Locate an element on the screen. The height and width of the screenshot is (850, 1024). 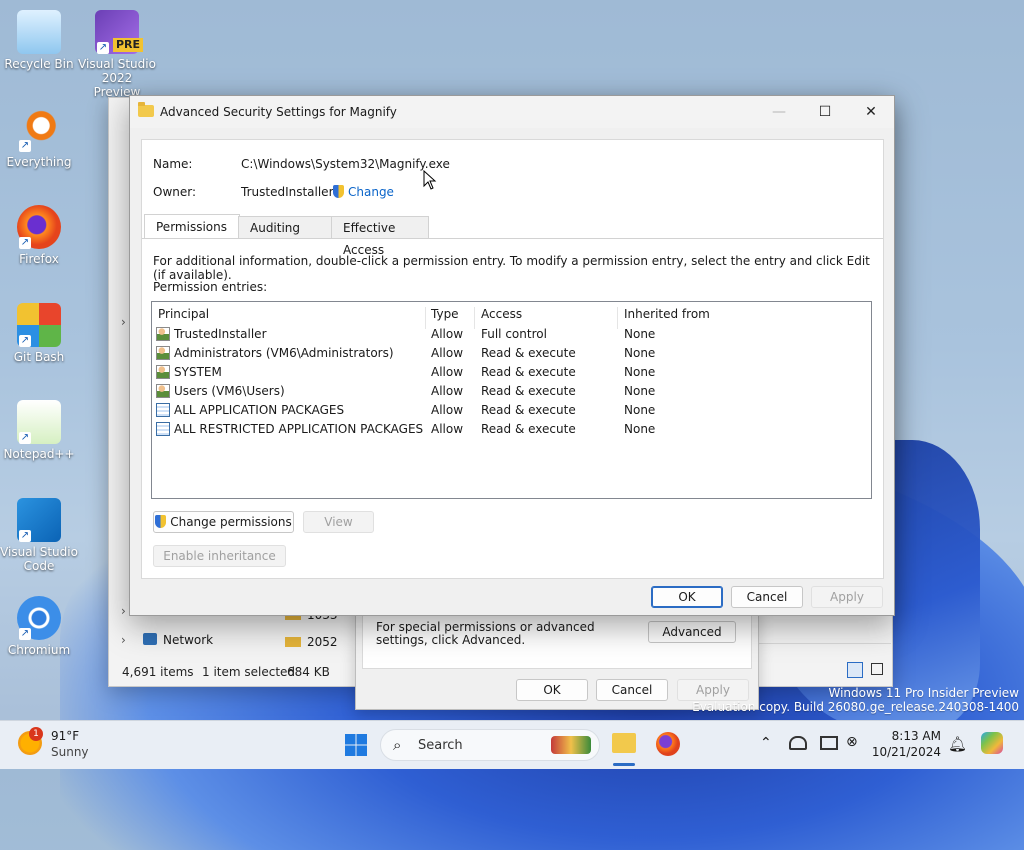
git-bash-icon: ↗ is located at coordinates (39, 325).